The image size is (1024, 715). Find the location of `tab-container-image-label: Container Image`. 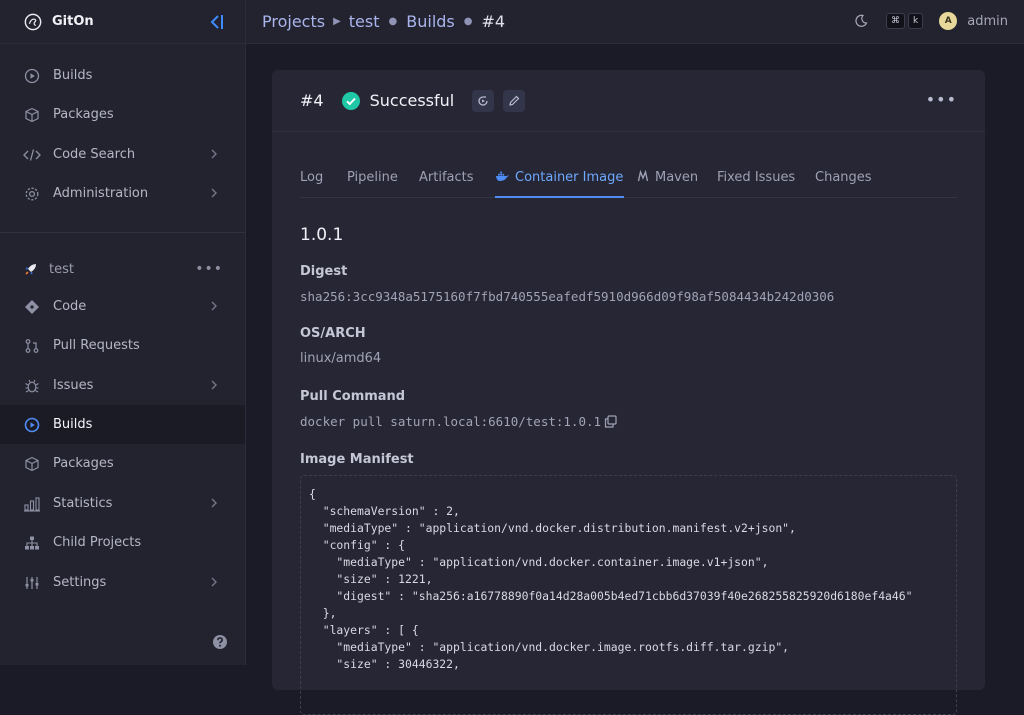

tab-container-image-label: Container Image is located at coordinates (569, 177).